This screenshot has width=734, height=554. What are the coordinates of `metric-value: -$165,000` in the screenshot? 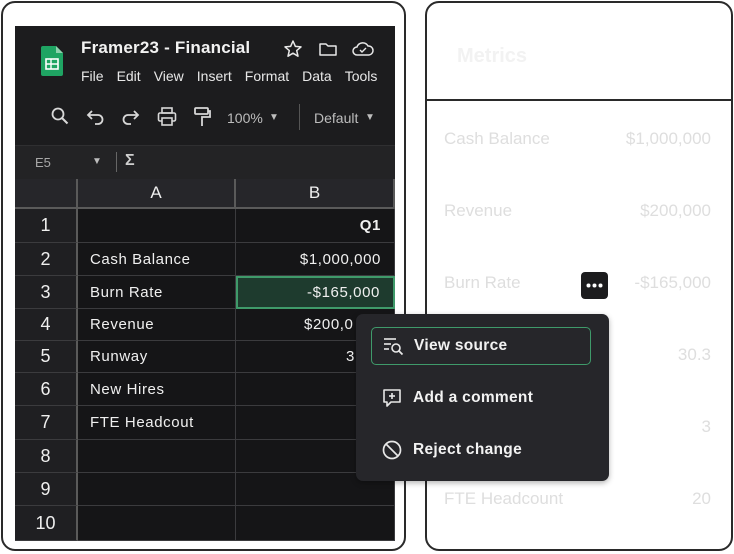 It's located at (672, 282).